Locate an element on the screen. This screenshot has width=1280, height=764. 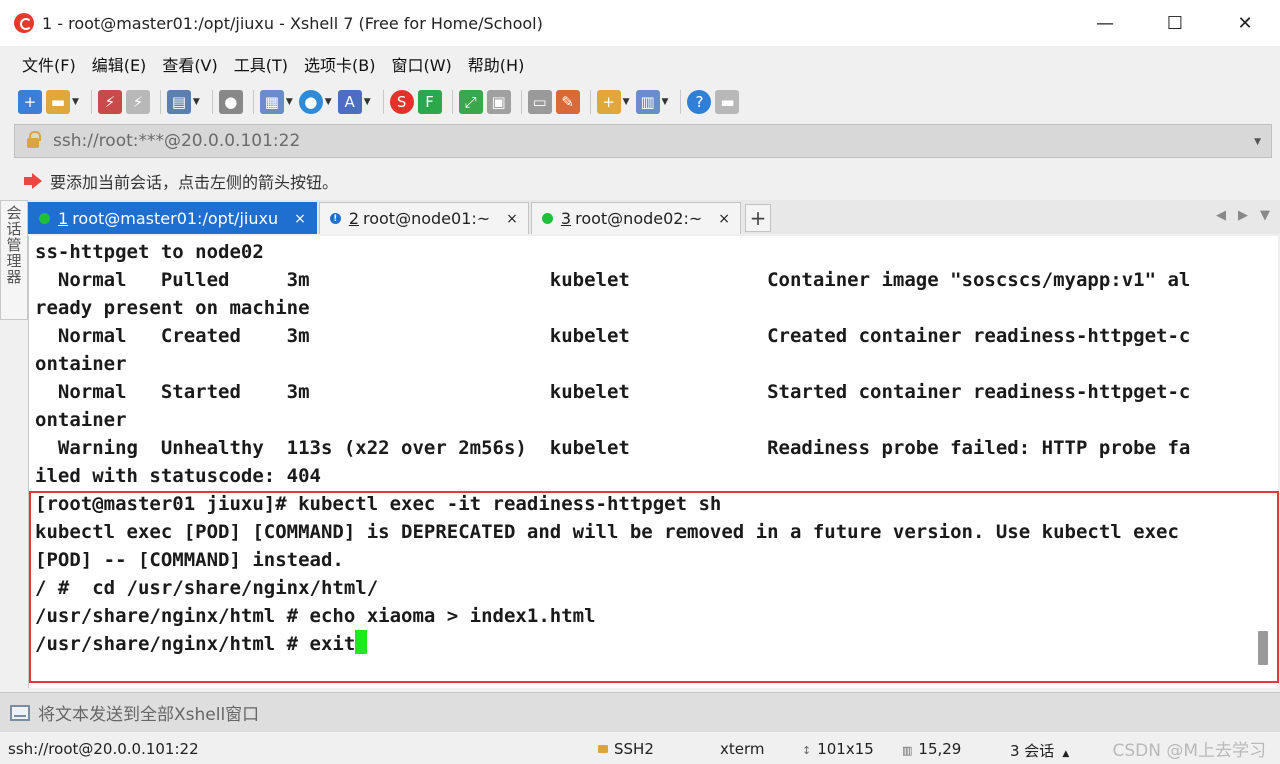
tab-next-icon: ▶ is located at coordinates (1243, 215).